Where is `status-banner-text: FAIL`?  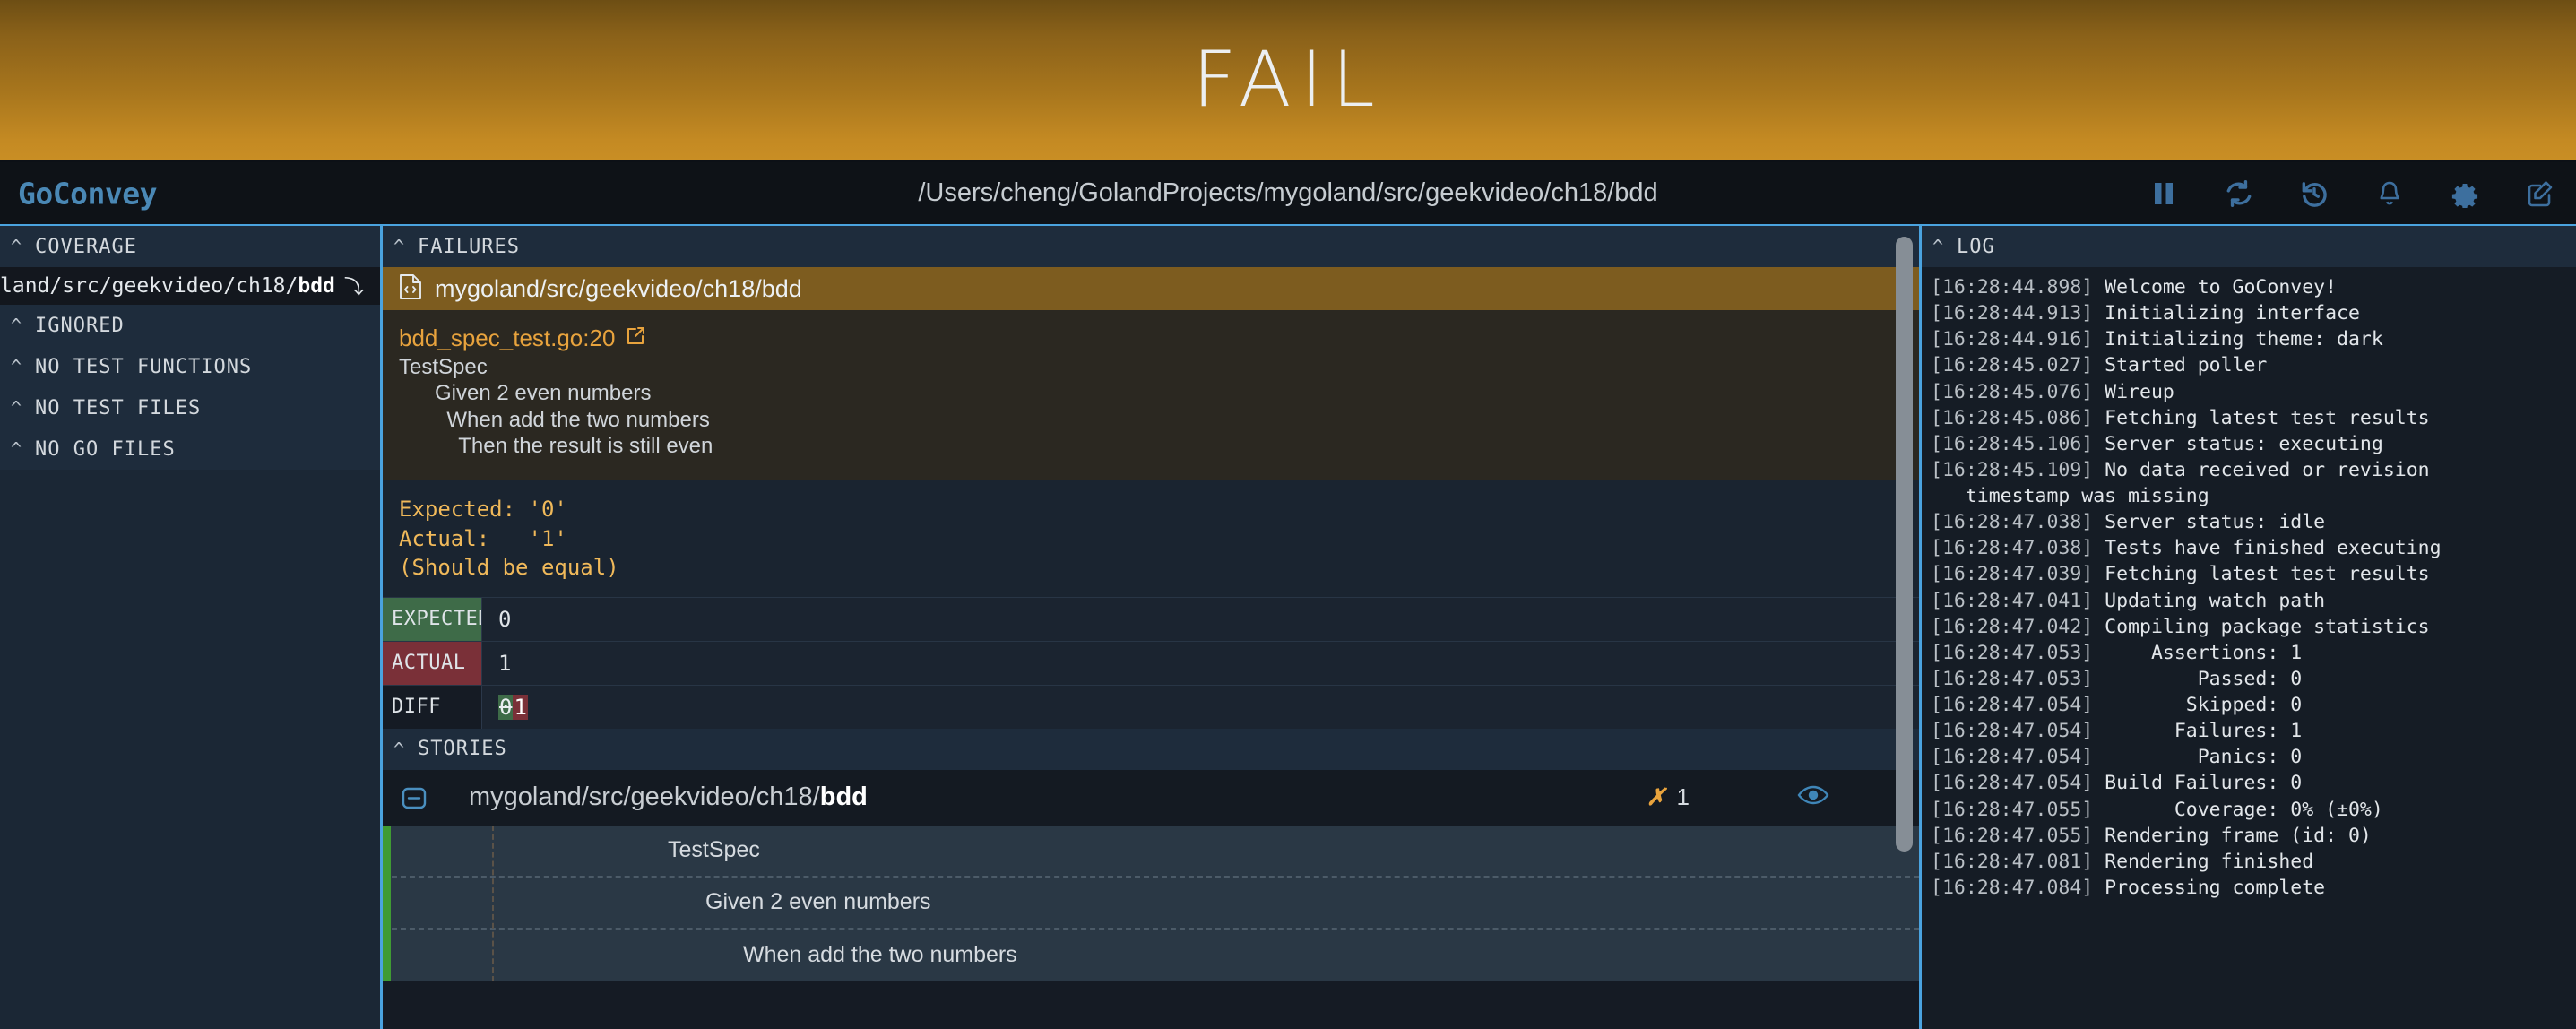 status-banner-text: FAIL is located at coordinates (1288, 80).